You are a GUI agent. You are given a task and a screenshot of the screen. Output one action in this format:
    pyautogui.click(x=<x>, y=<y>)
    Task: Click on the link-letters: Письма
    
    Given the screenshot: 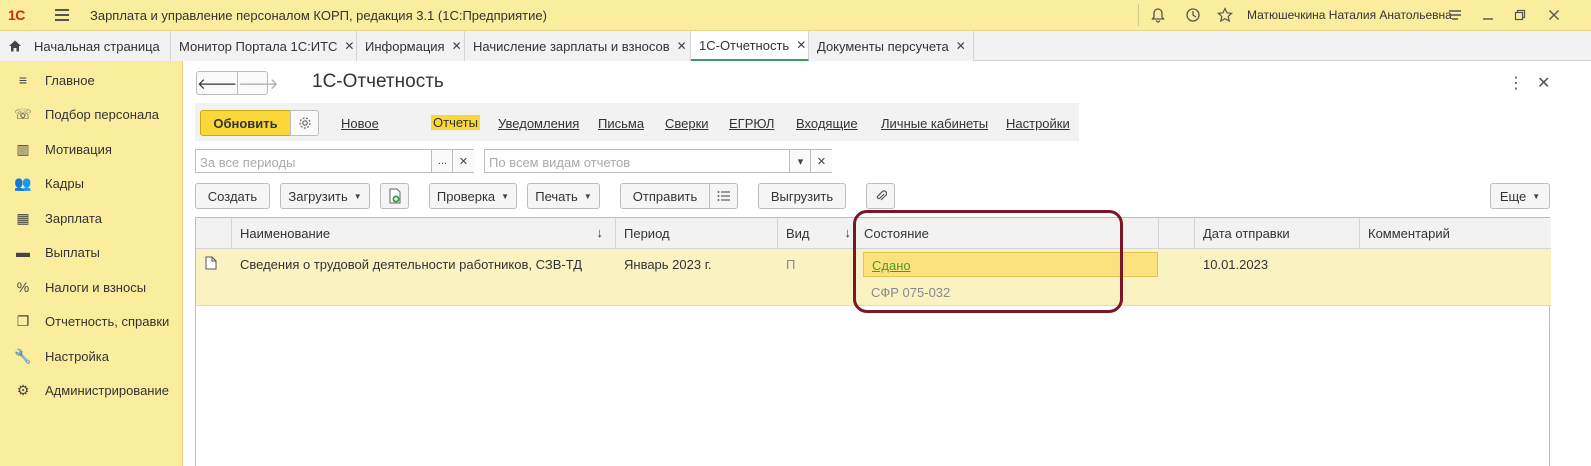 What is the action you would take?
    pyautogui.click(x=621, y=123)
    